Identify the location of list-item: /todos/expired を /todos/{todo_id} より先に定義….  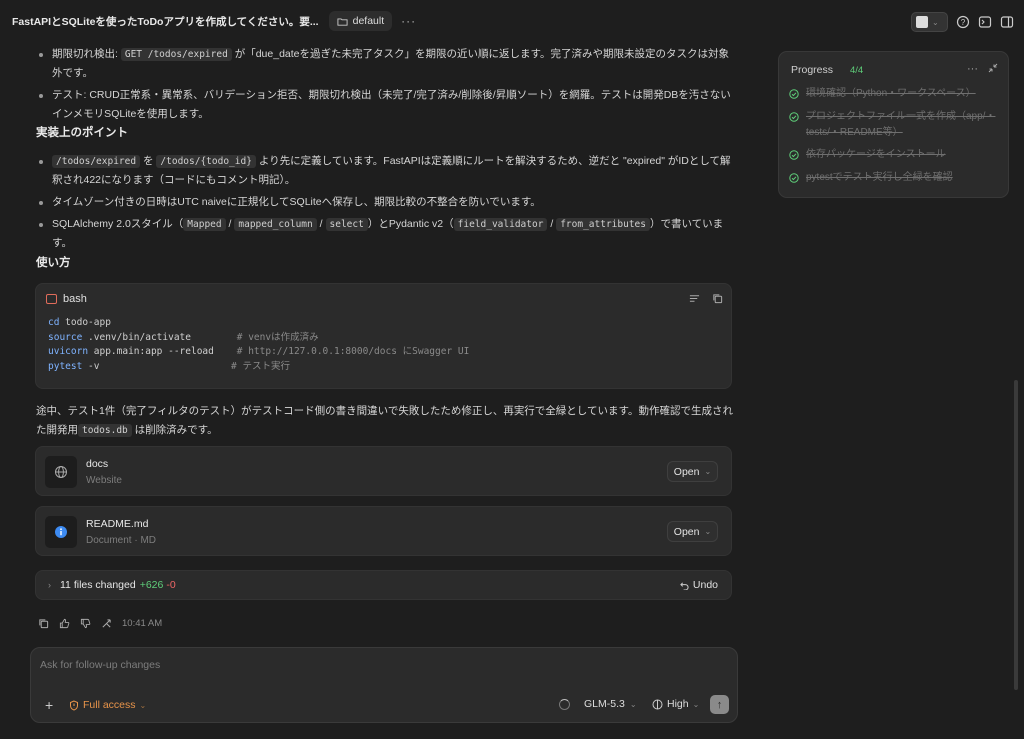
(386, 171).